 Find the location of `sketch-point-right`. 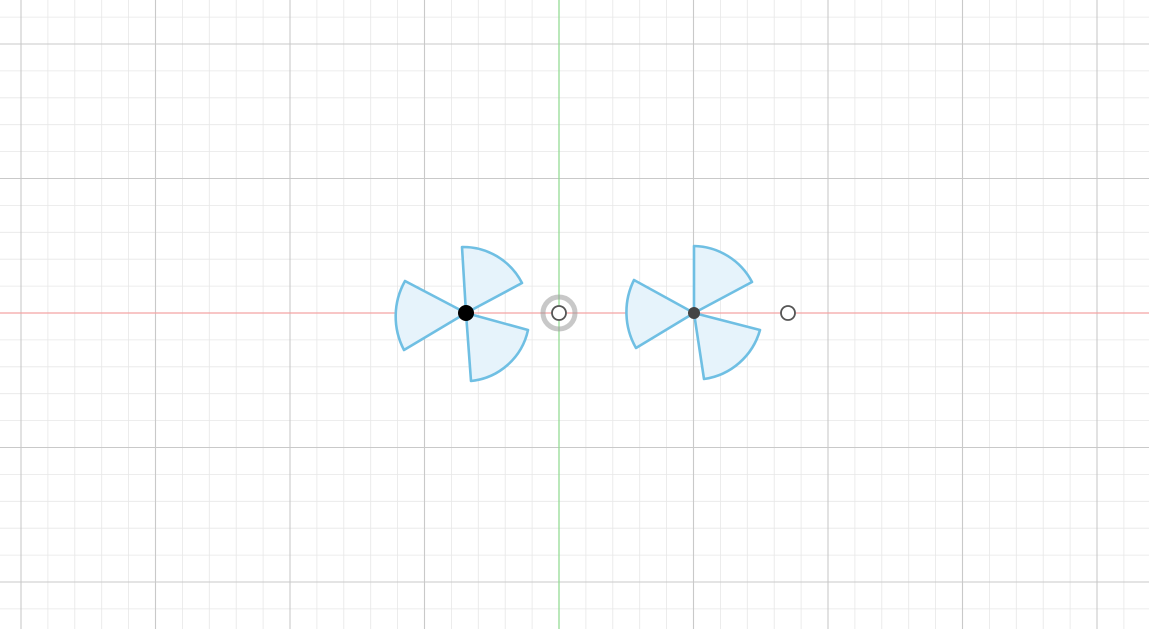

sketch-point-right is located at coordinates (788, 313).